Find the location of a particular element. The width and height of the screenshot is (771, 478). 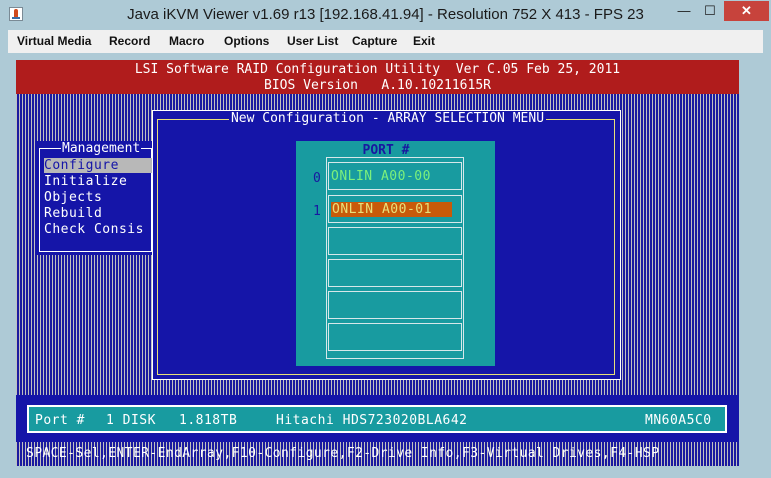

menu-item-rebuild: Rebuild is located at coordinates (98, 213).